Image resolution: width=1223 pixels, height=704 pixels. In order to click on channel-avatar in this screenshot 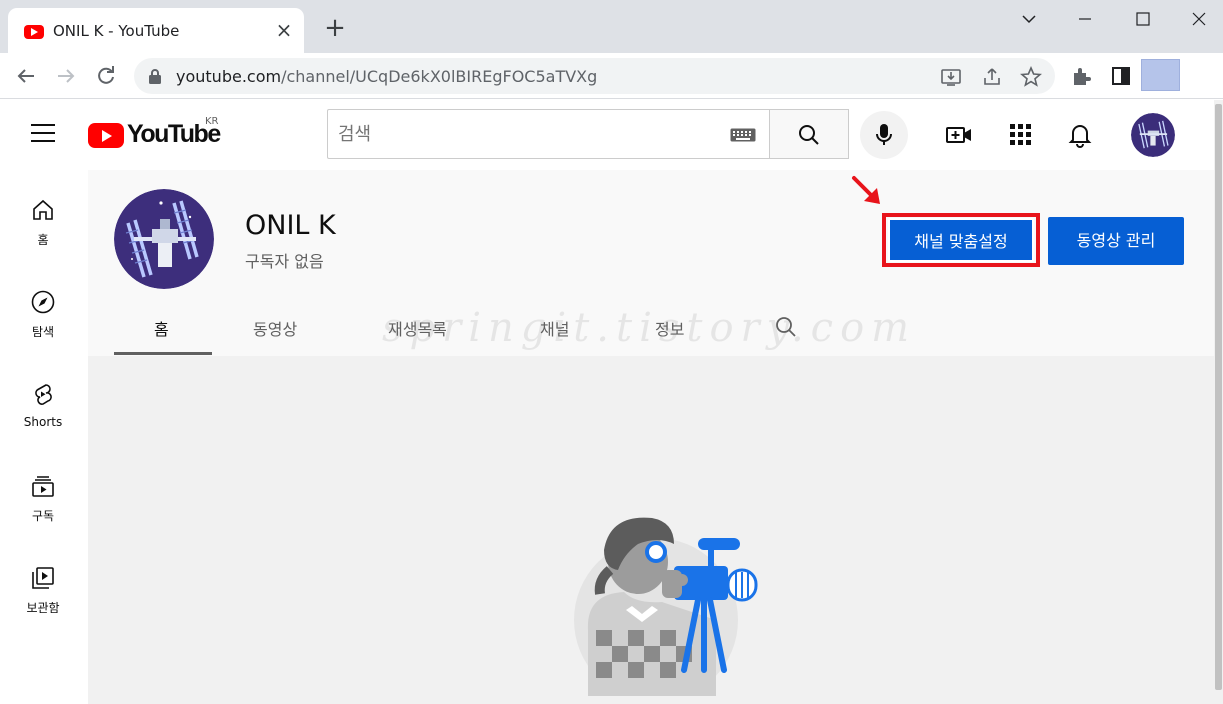, I will do `click(164, 239)`.